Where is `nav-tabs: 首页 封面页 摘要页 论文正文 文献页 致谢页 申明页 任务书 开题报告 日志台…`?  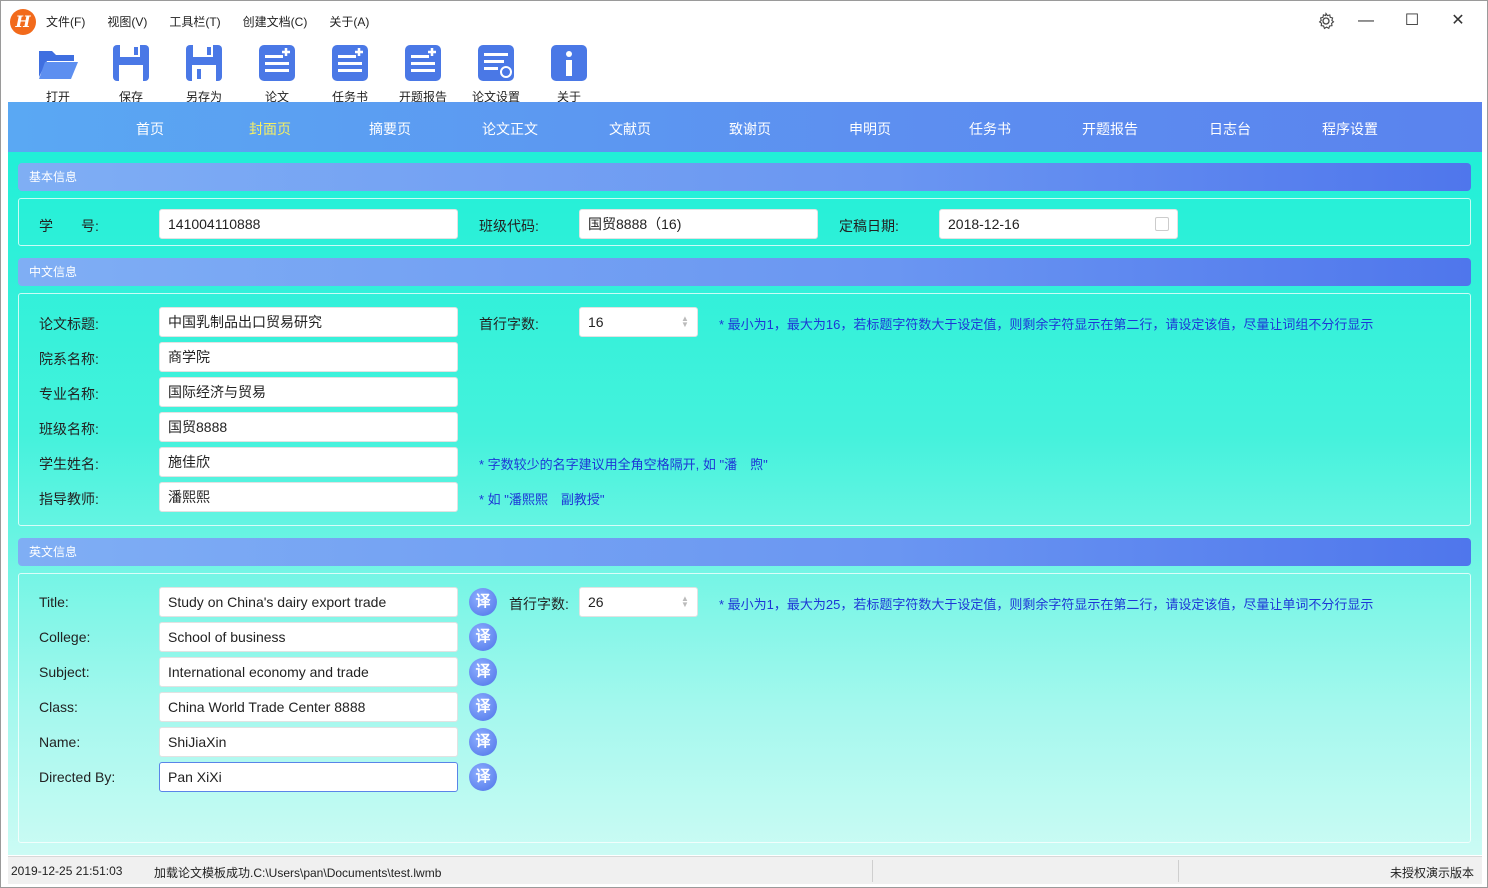
nav-tabs: 首页 封面页 摘要页 论文正文 文献页 致谢页 申明页 任务书 开题报告 日志台… is located at coordinates (745, 127).